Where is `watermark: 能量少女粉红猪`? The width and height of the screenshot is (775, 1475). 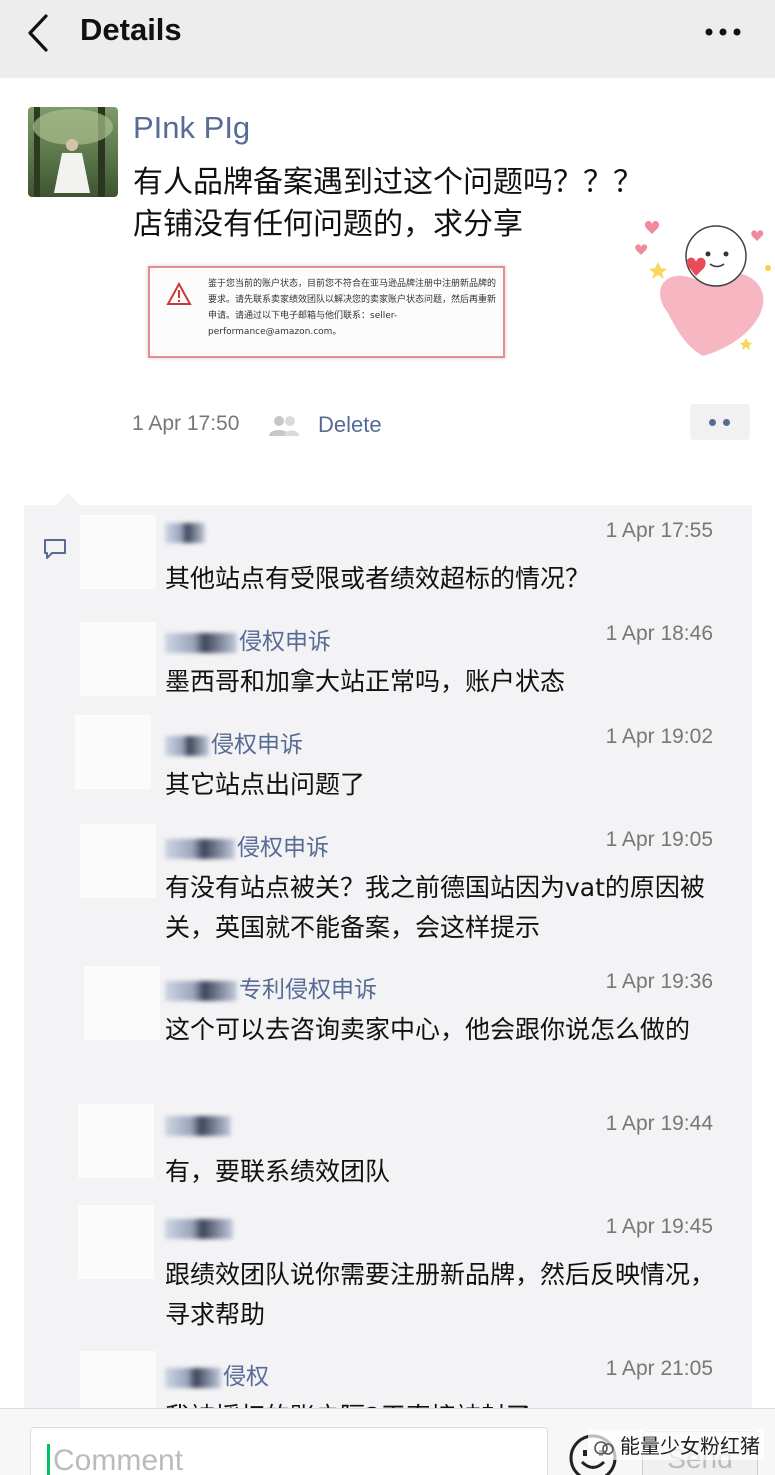 watermark: 能量少女粉红猪 is located at coordinates (676, 1445).